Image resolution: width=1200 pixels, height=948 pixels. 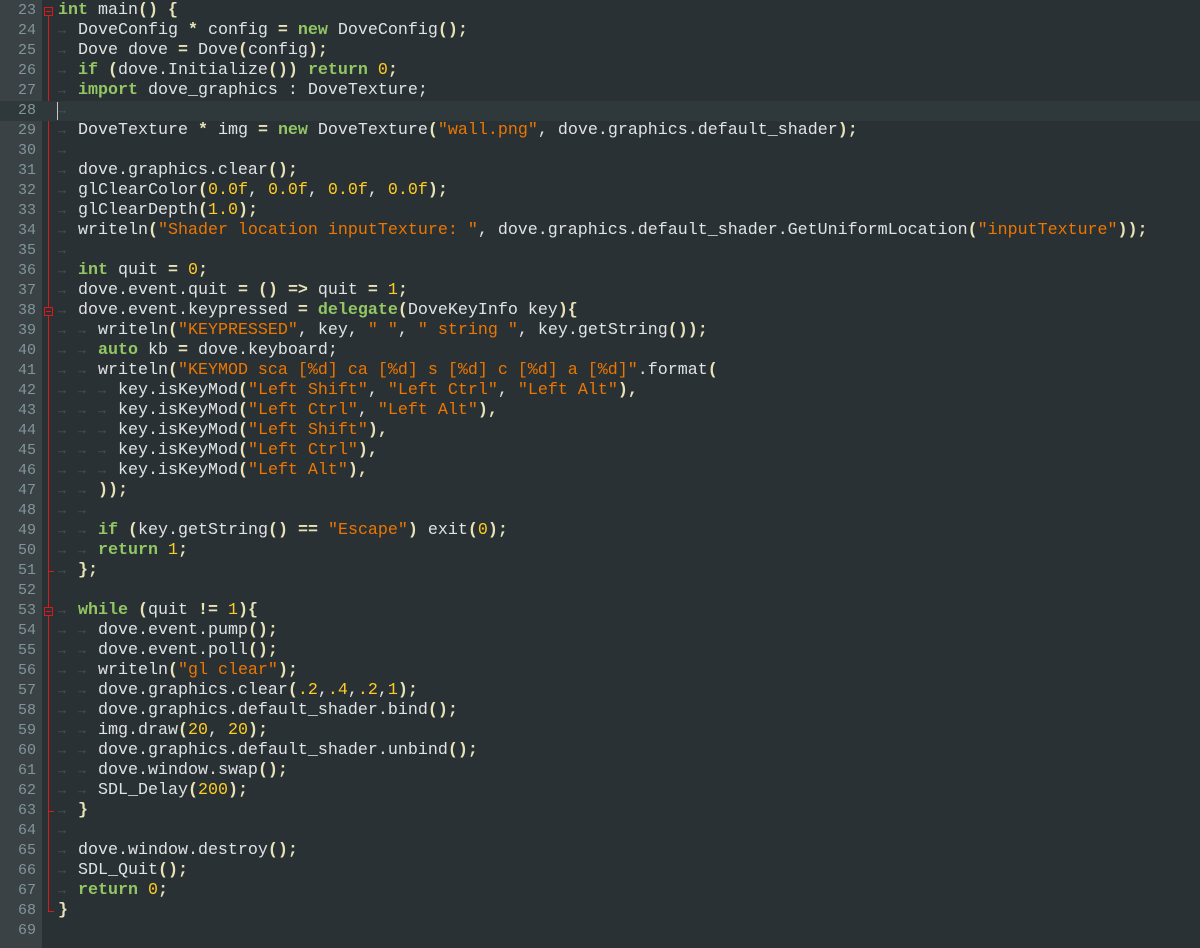 I want to click on number-literal: 200, so click(x=212, y=790).